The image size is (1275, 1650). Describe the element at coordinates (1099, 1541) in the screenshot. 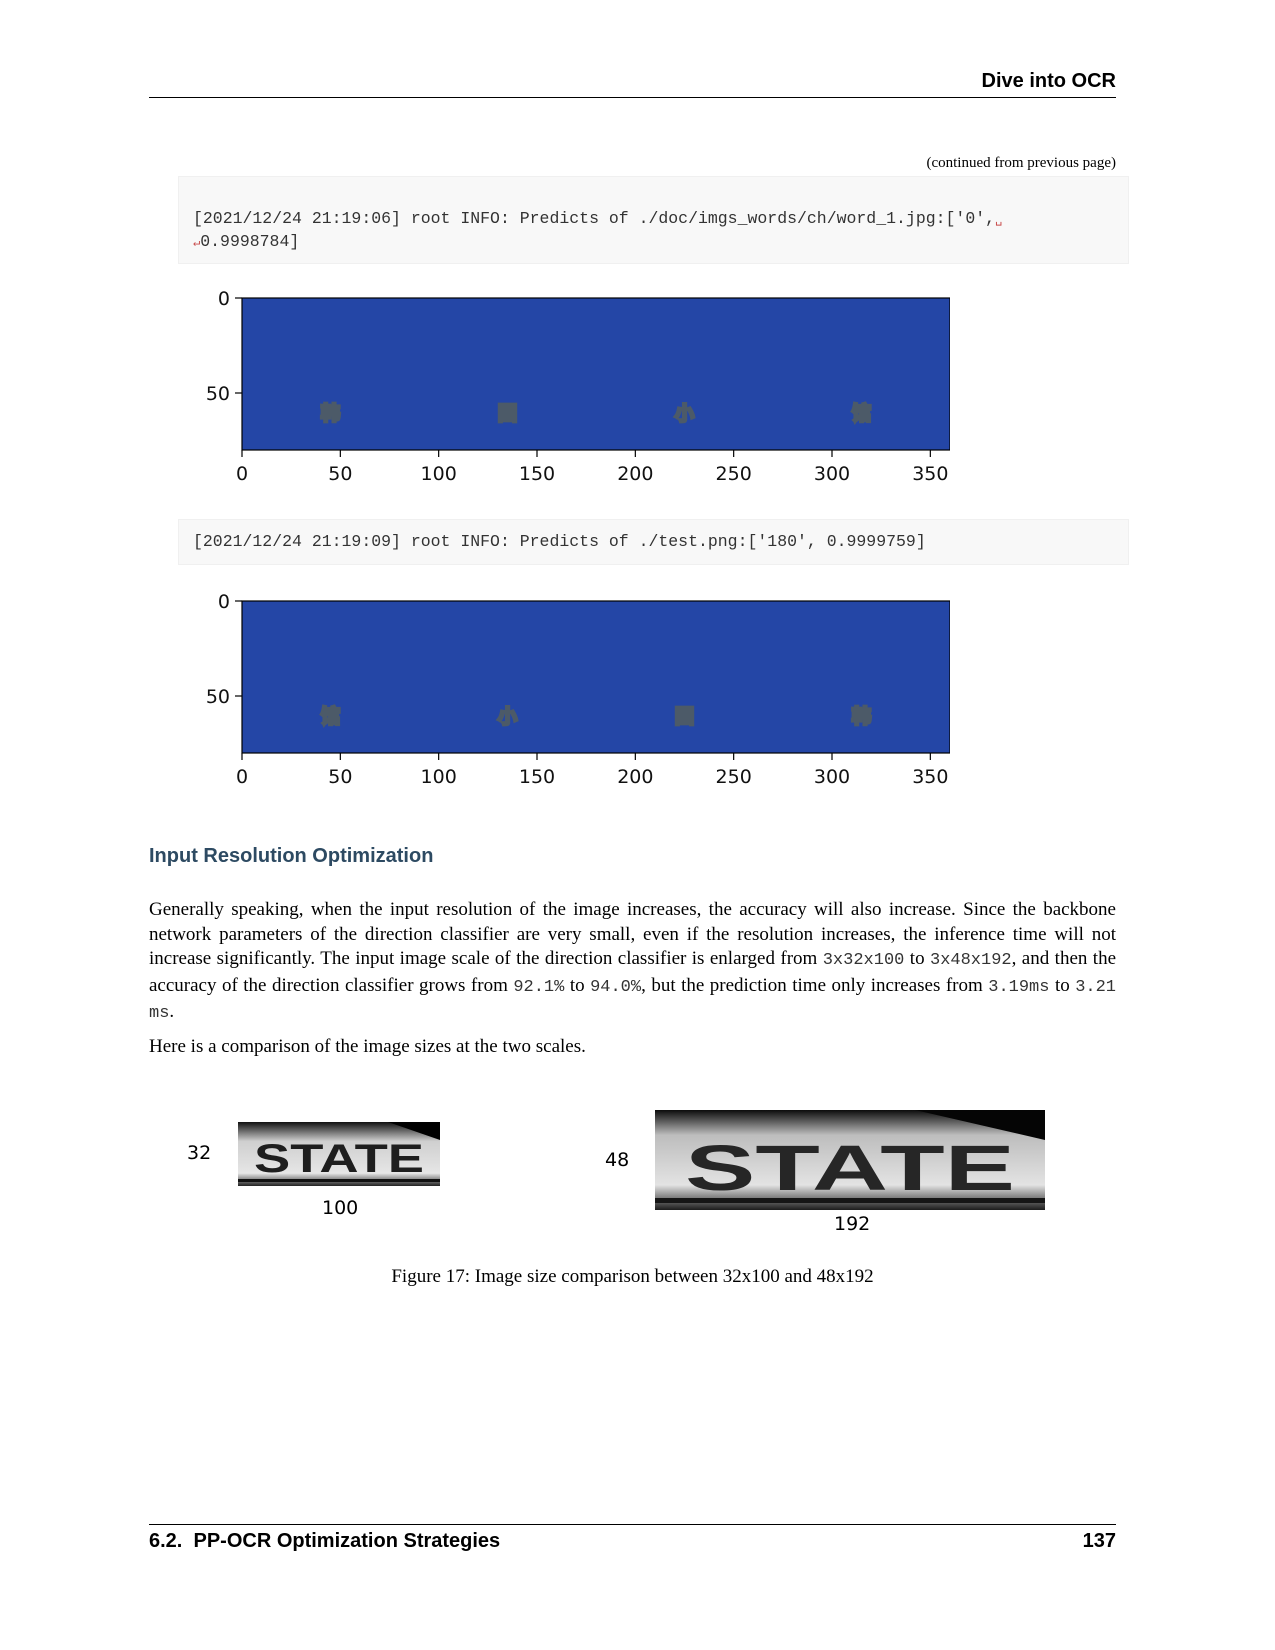

I see `page-number: 137` at that location.